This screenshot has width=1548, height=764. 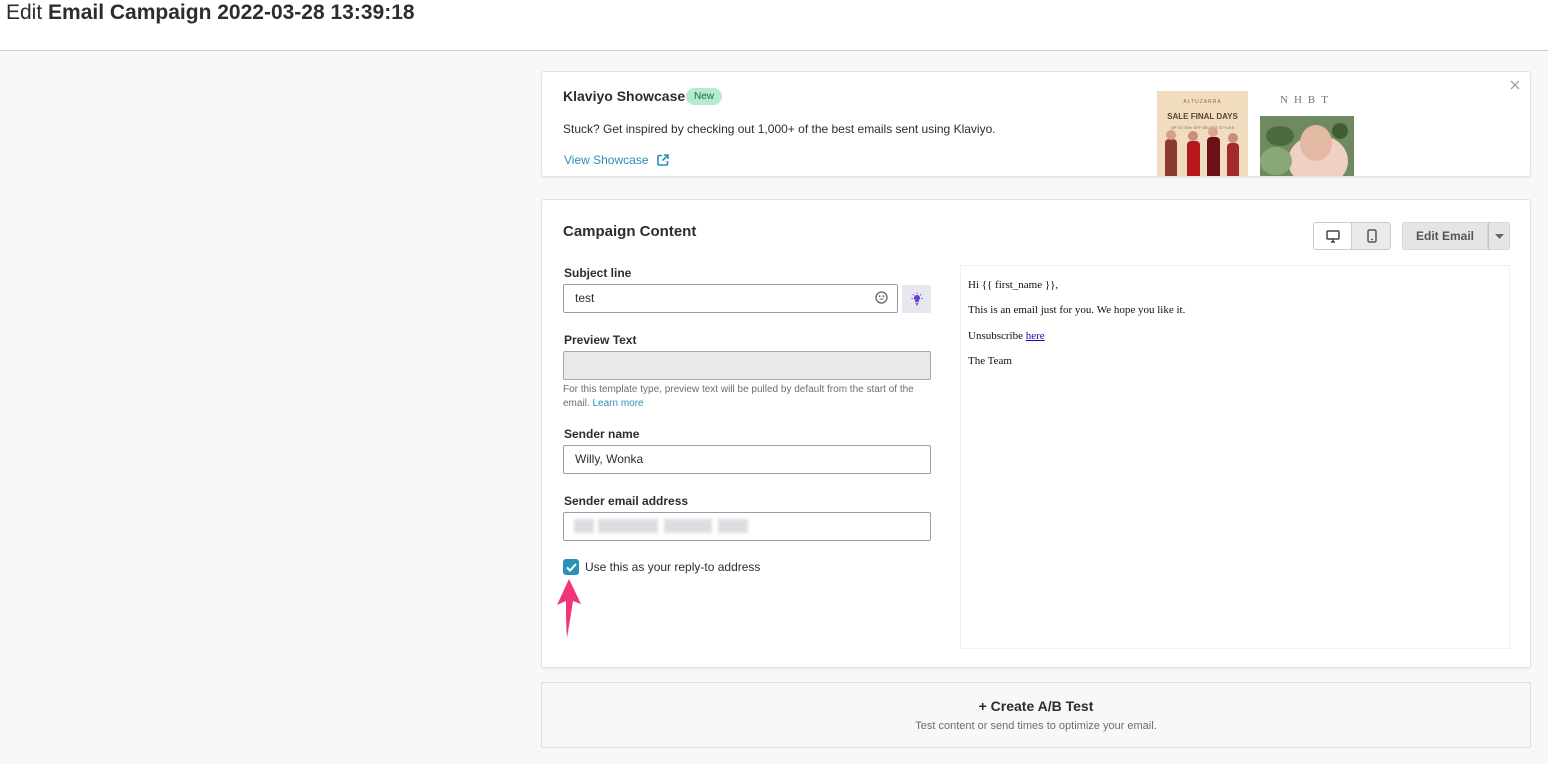 What do you see at coordinates (1202, 151) in the screenshot?
I see `thumb-models-image` at bounding box center [1202, 151].